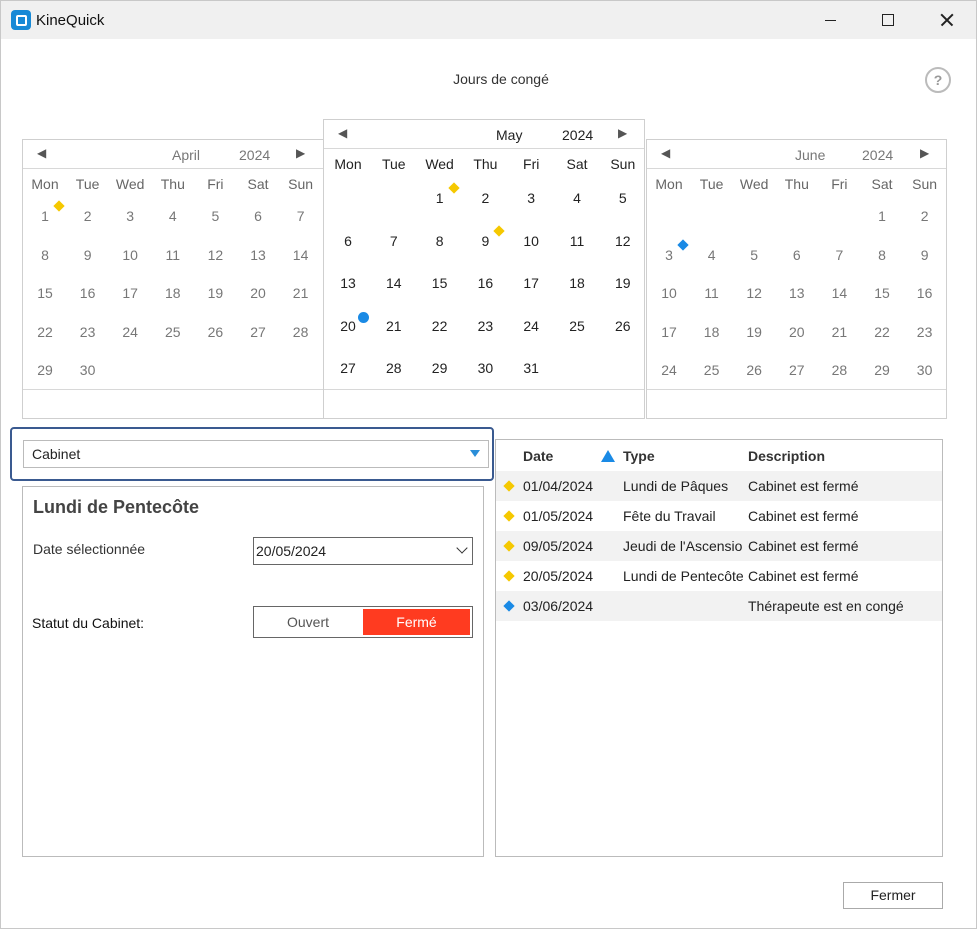 The height and width of the screenshot is (929, 977). I want to click on close-window-button, so click(947, 20).